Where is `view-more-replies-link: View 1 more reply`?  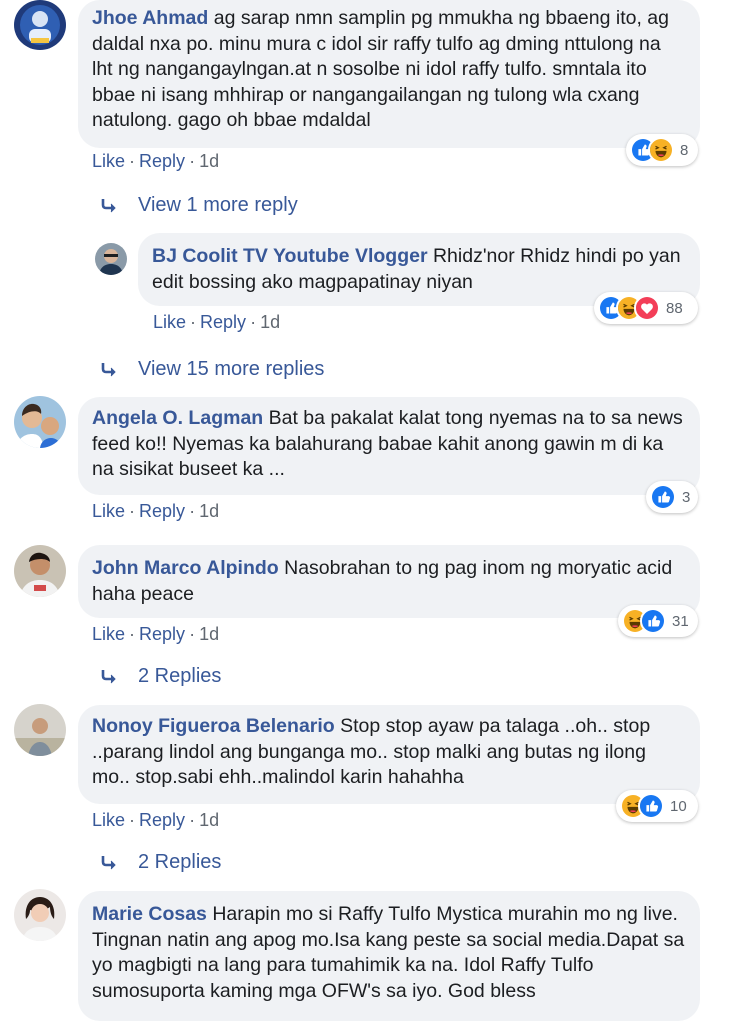 view-more-replies-link: View 1 more reply is located at coordinates (198, 205).